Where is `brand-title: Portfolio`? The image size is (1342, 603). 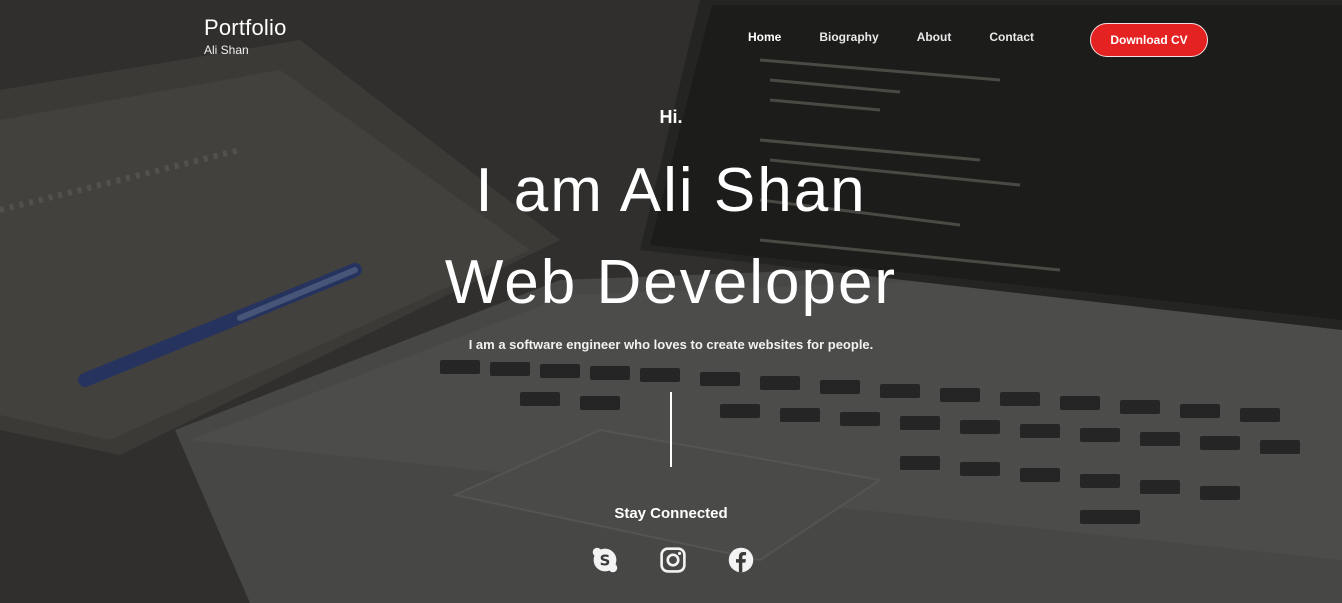
brand-title: Portfolio is located at coordinates (245, 28).